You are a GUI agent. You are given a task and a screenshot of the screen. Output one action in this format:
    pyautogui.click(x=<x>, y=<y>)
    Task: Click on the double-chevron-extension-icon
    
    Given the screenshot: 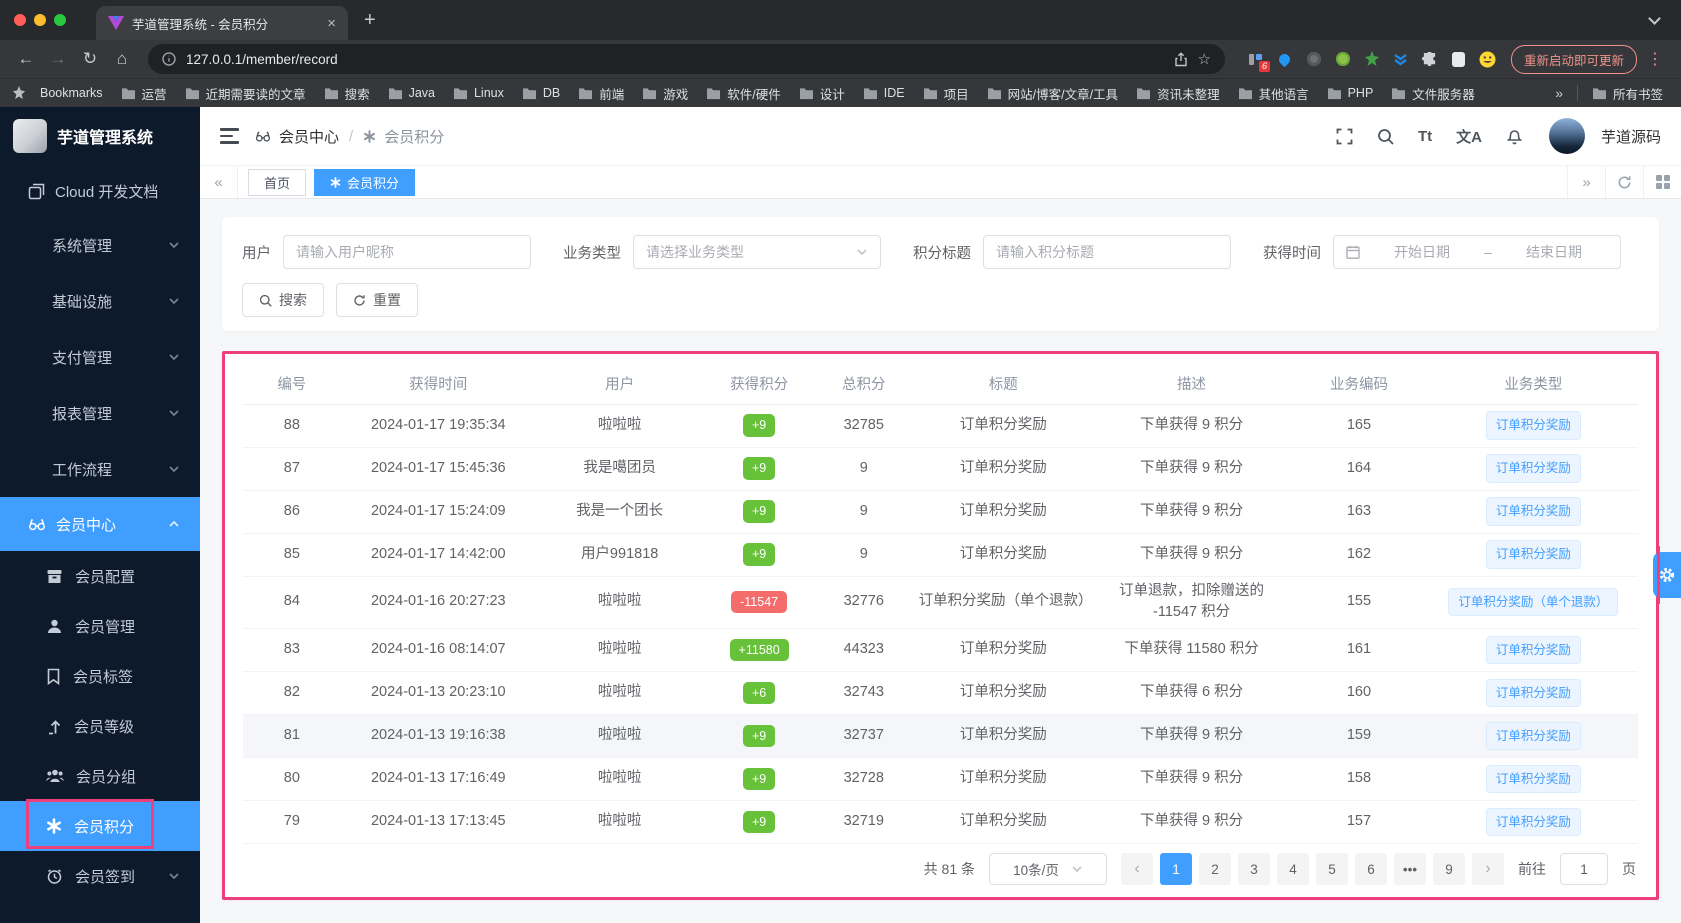 What is the action you would take?
    pyautogui.click(x=1401, y=59)
    